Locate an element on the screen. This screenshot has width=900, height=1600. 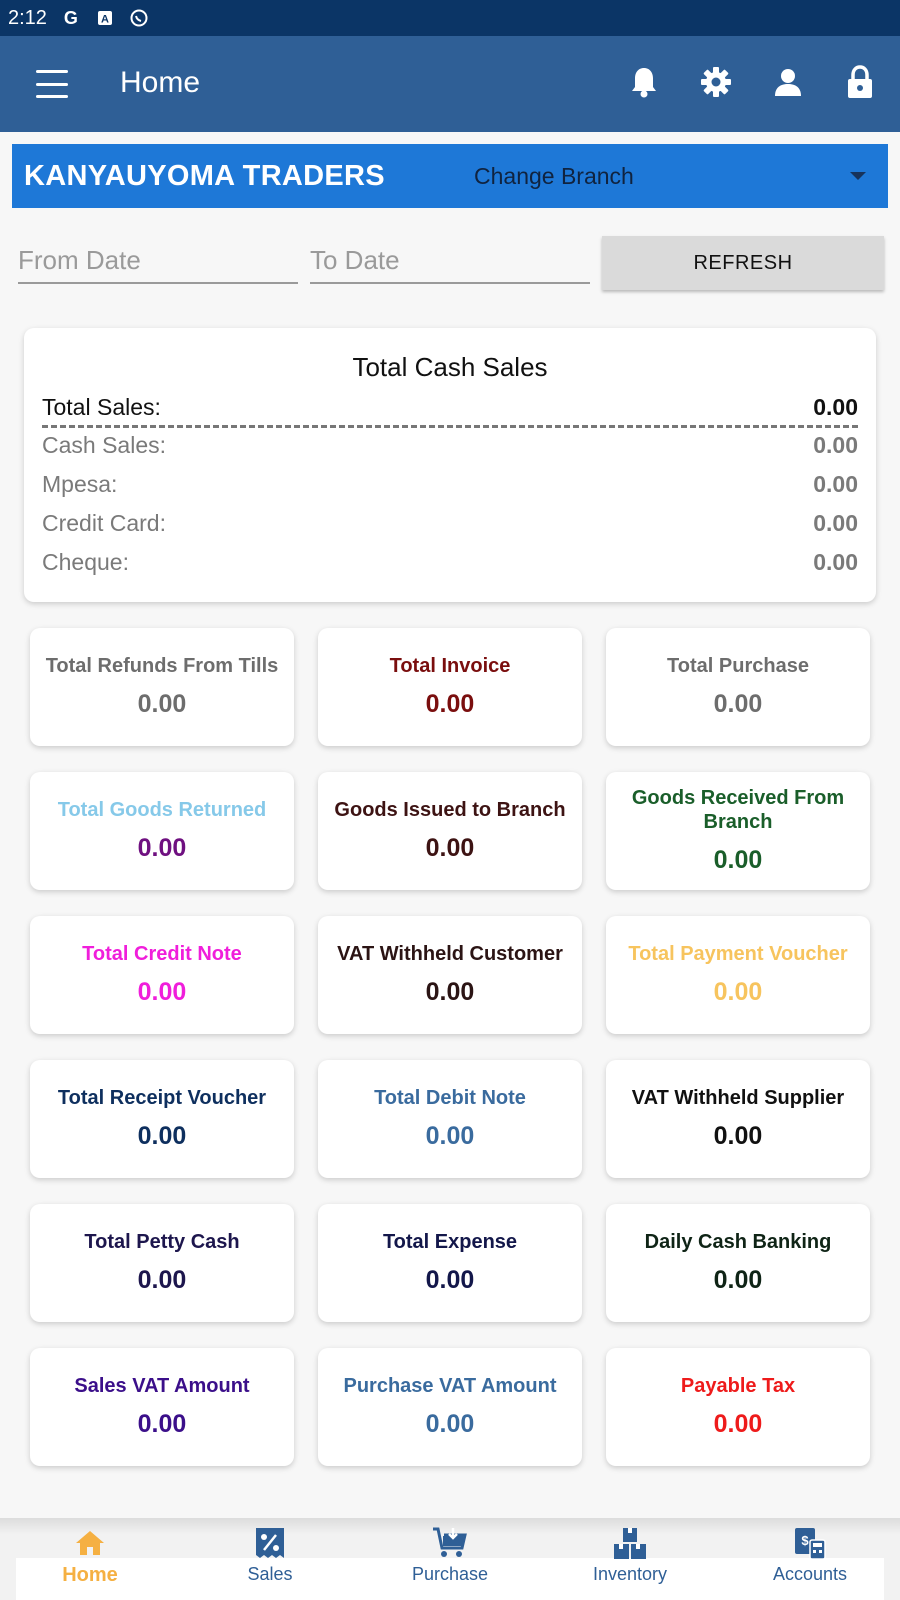
stat-title: Goods Received From Branch is located at coordinates (738, 810).